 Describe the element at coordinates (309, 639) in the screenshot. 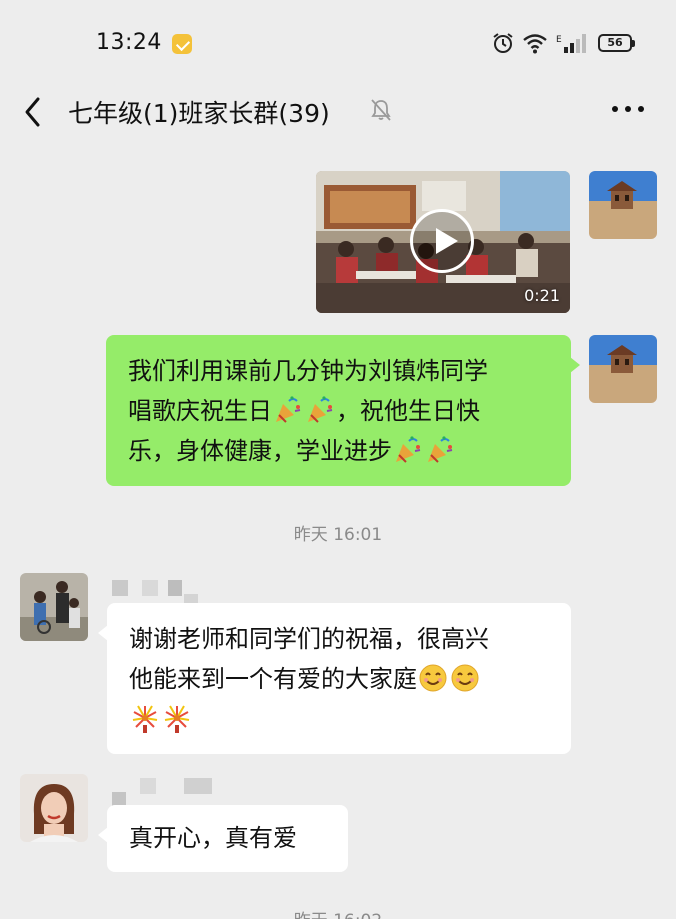

I see `message-line: 谢谢老师和同学们的祝福，很高兴` at that location.